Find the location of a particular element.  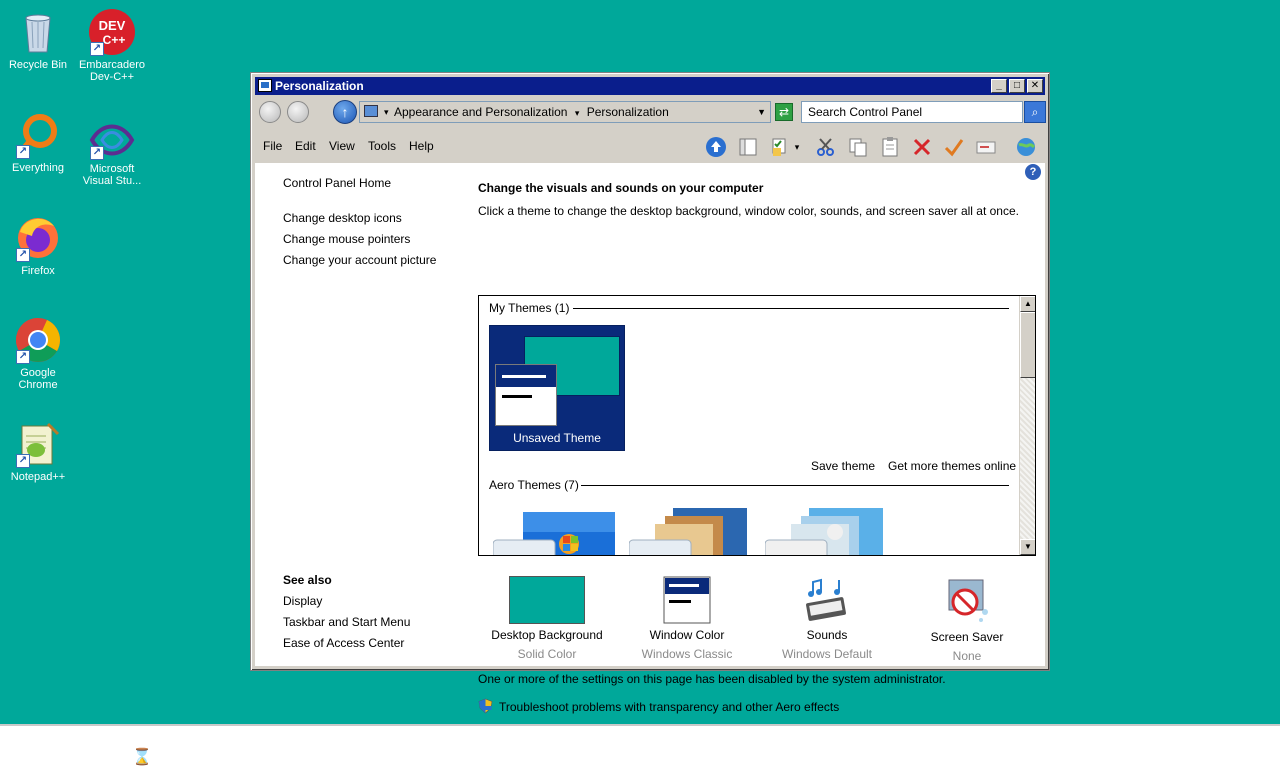

menu-tools: Tools is located at coordinates (382, 146).